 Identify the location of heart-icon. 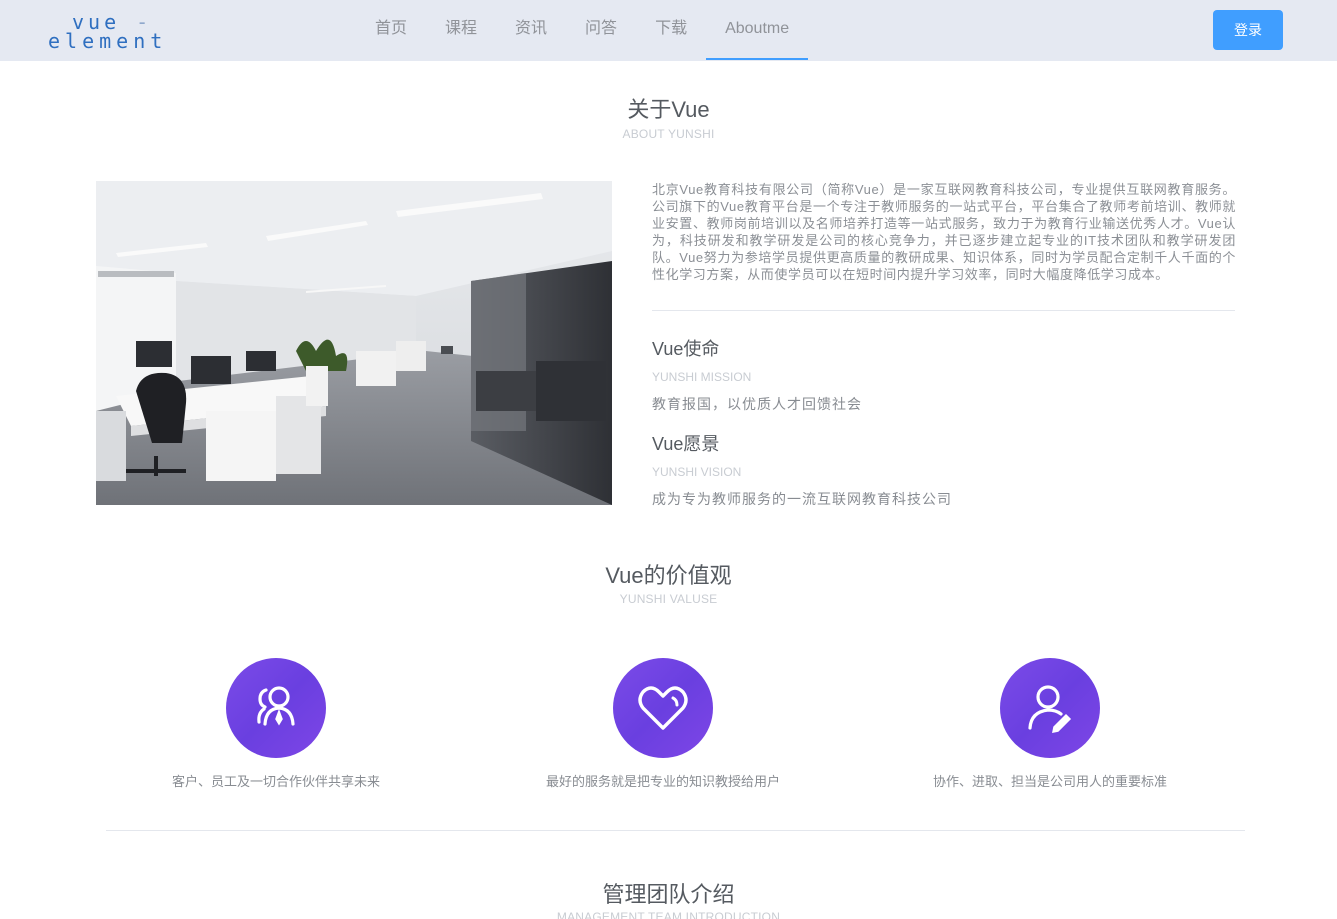
(663, 708).